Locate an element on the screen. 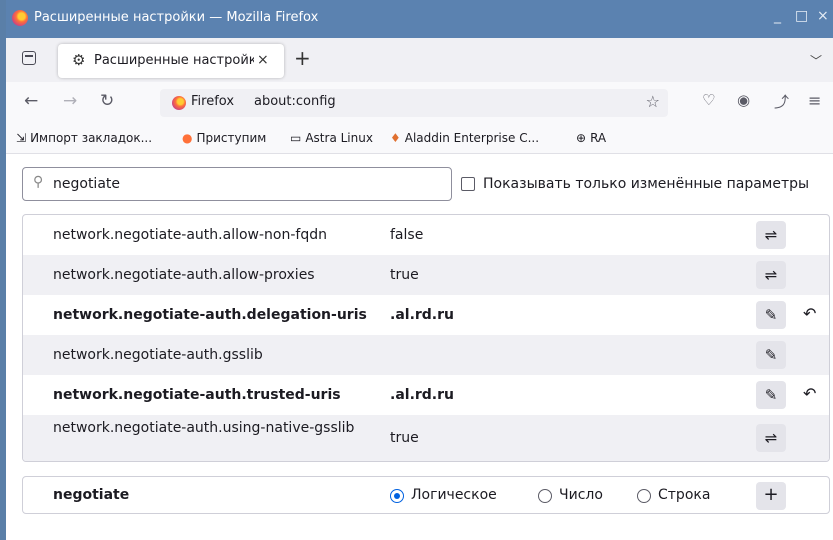 This screenshot has height=540, width=833. back-button: ← is located at coordinates (31, 101).